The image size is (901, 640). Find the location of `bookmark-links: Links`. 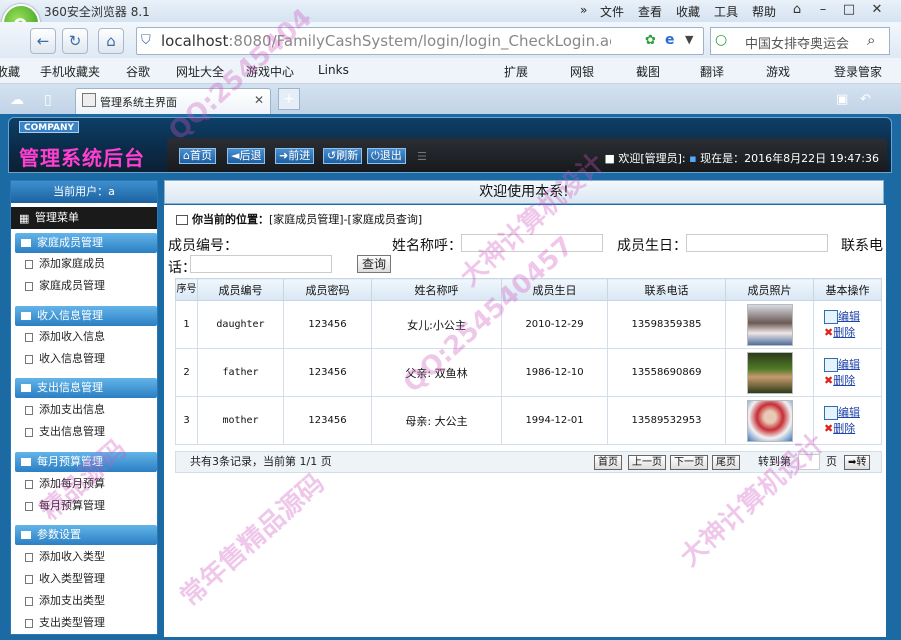

bookmark-links: Links is located at coordinates (333, 70).